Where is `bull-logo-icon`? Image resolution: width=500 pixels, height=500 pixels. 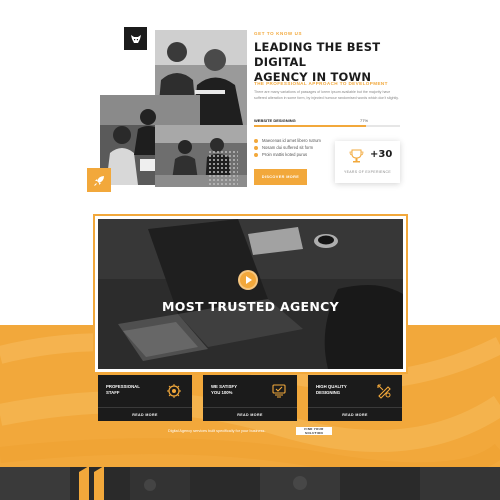
bull-logo-icon is located at coordinates (135, 38).